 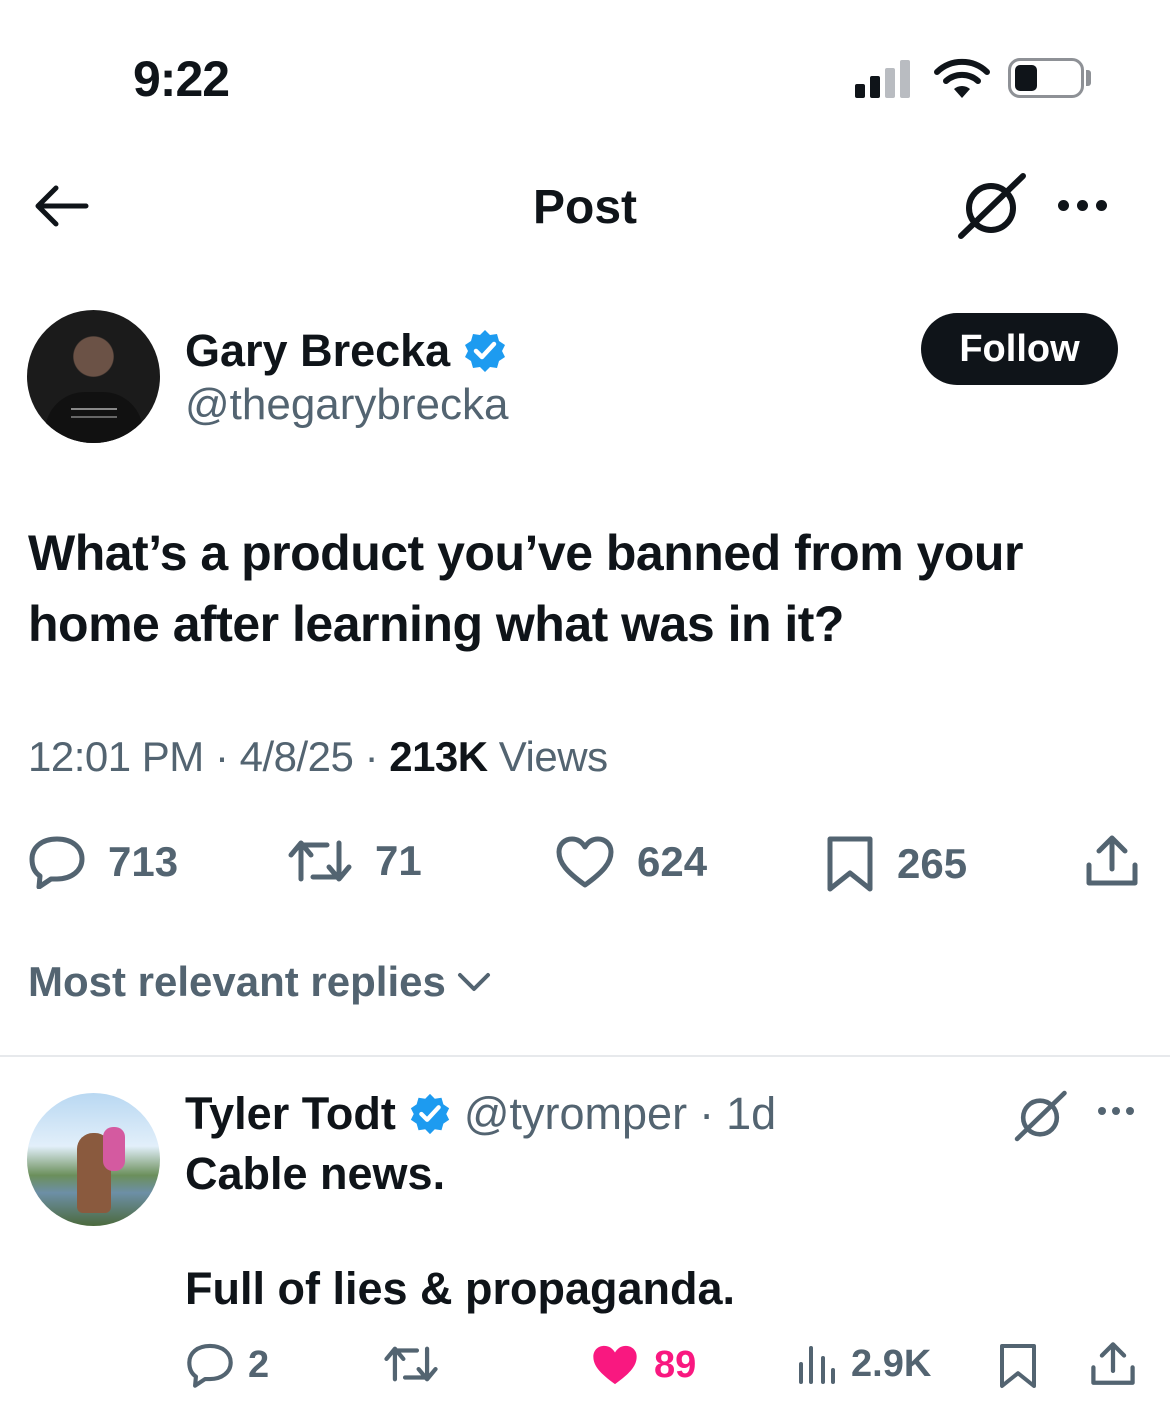 I want to click on battery-tip, so click(x=1088, y=78).